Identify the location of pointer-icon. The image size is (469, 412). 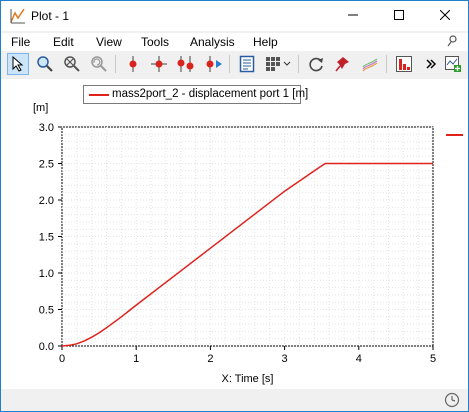
(18, 64).